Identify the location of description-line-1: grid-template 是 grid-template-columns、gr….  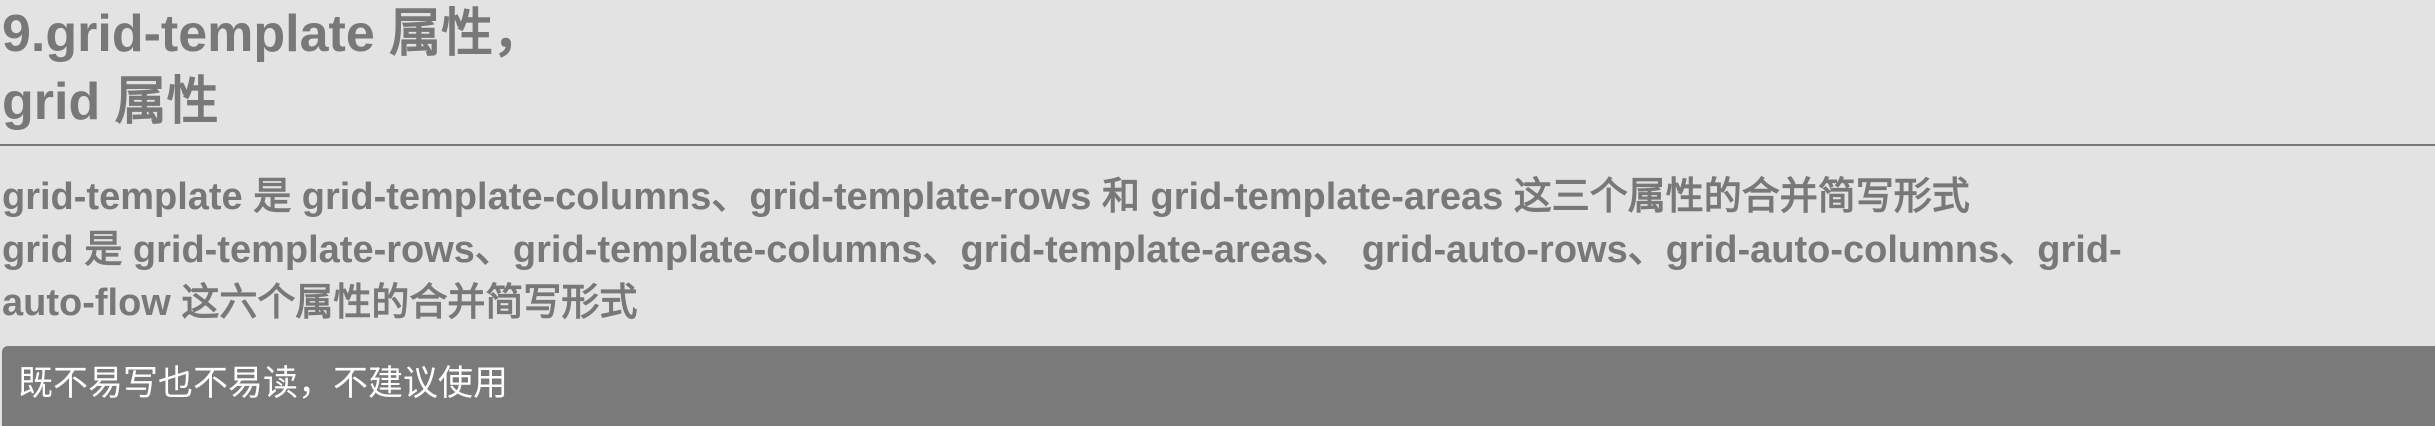
(986, 197).